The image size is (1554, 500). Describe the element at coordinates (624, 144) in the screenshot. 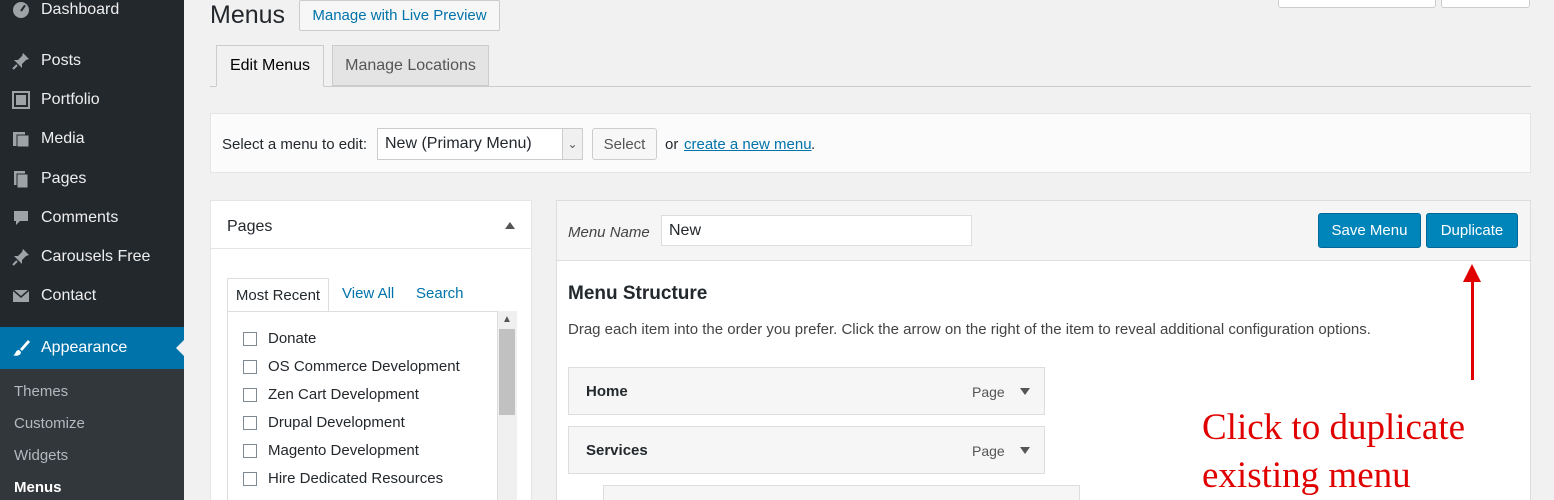

I see `select-button: Select` at that location.